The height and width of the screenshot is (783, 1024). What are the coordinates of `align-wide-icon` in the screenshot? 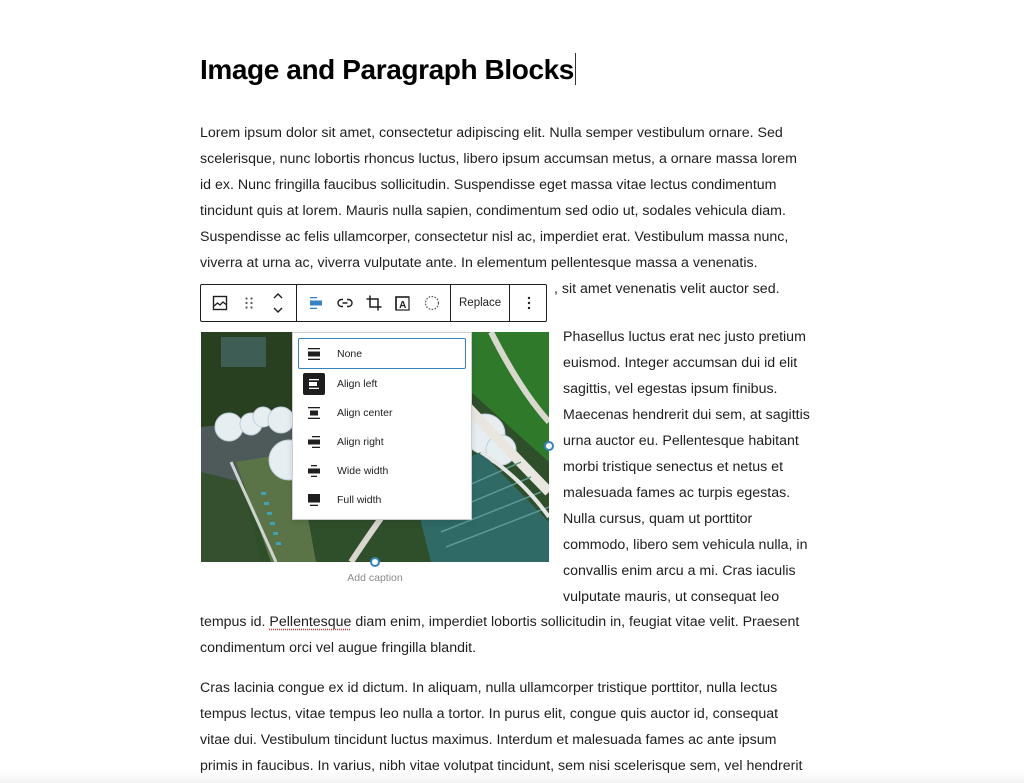 It's located at (314, 471).